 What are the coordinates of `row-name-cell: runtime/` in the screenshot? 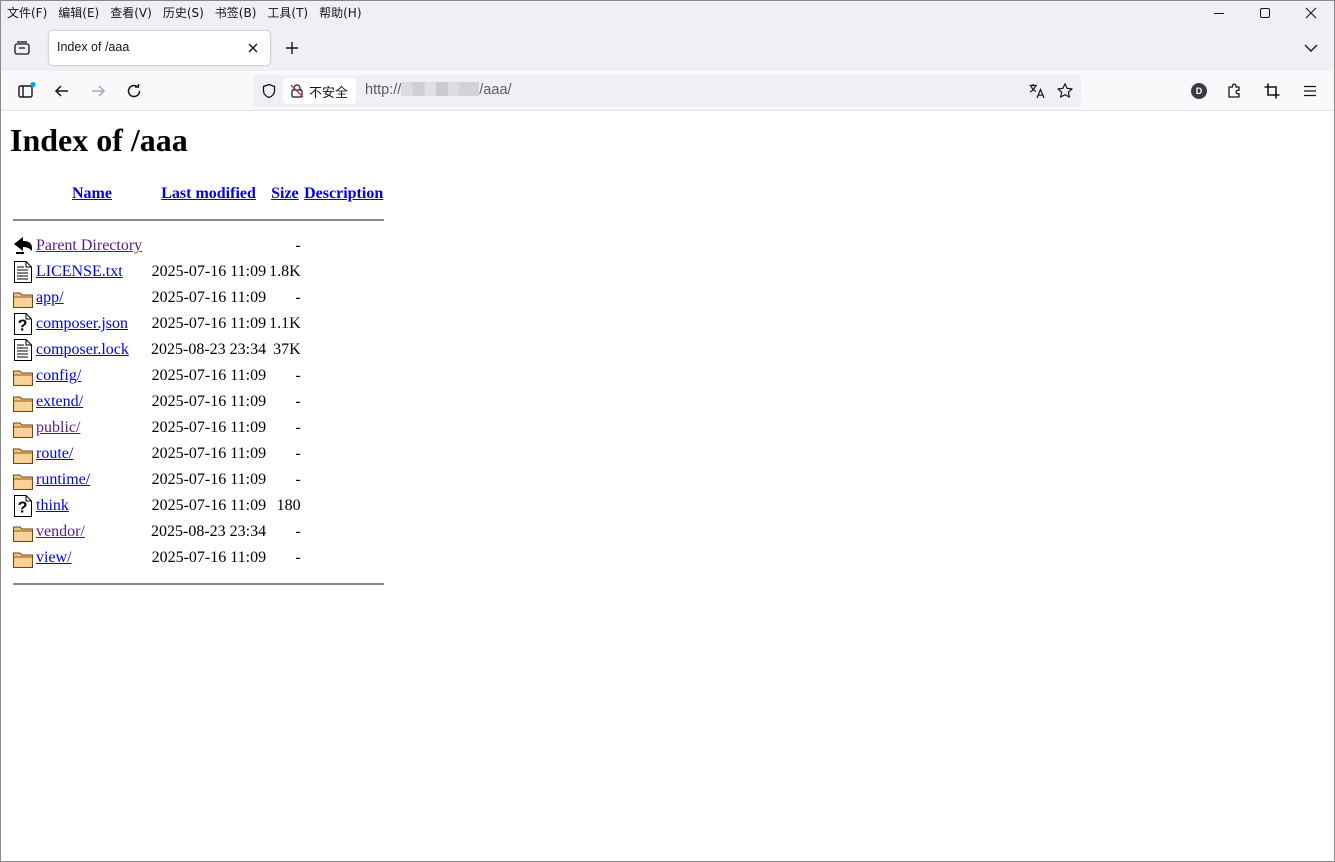 It's located at (92, 480).